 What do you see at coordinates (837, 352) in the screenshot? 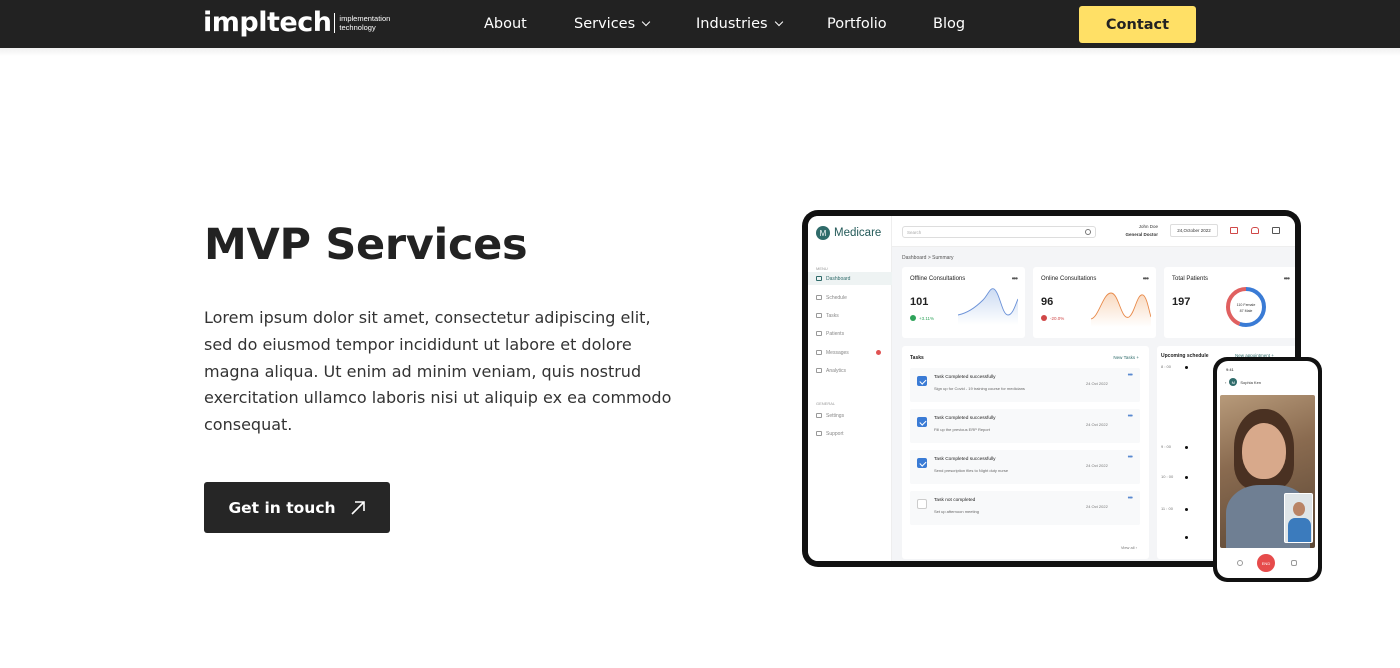
I see `mock-sidebar-label: Messages` at bounding box center [837, 352].